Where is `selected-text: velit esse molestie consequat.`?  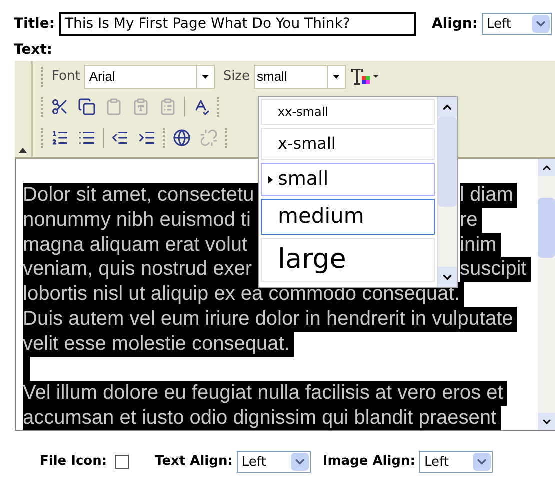 selected-text: velit esse molestie consequat. is located at coordinates (158, 344).